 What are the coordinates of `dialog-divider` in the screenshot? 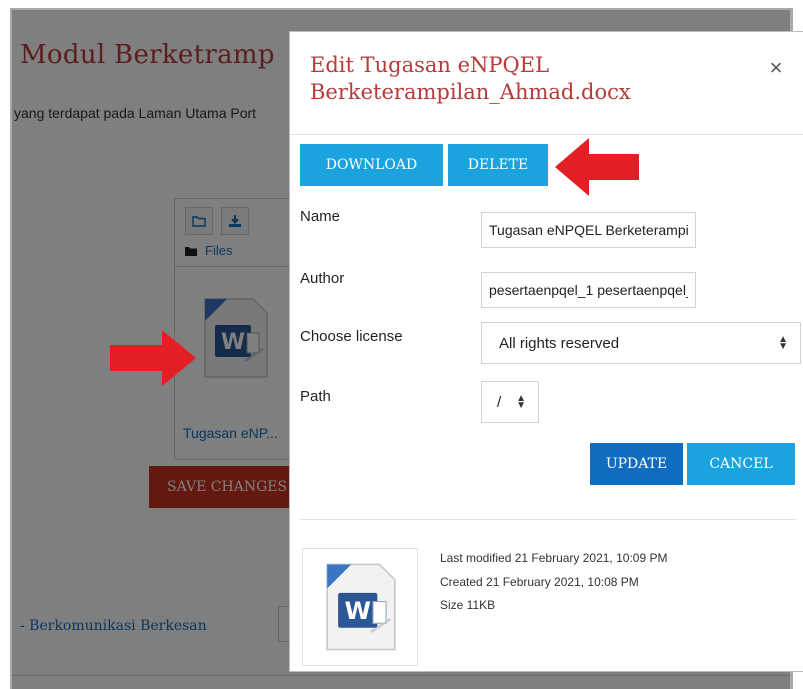 It's located at (548, 519).